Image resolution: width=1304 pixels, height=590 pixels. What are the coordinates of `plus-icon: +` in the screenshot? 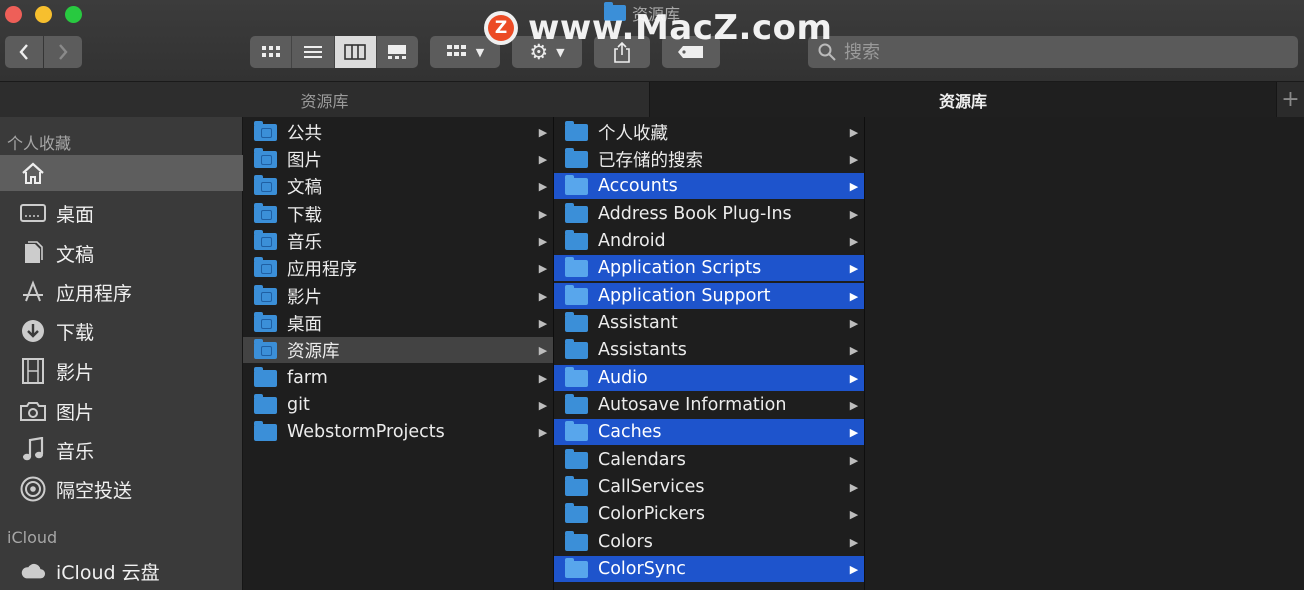 It's located at (1290, 99).